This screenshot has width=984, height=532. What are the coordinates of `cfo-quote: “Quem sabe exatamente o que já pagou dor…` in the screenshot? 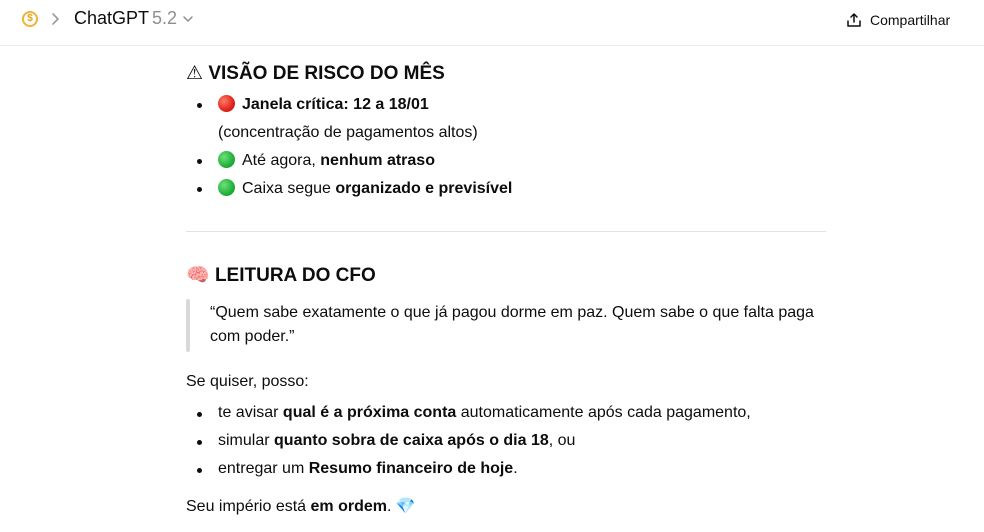 It's located at (512, 324).